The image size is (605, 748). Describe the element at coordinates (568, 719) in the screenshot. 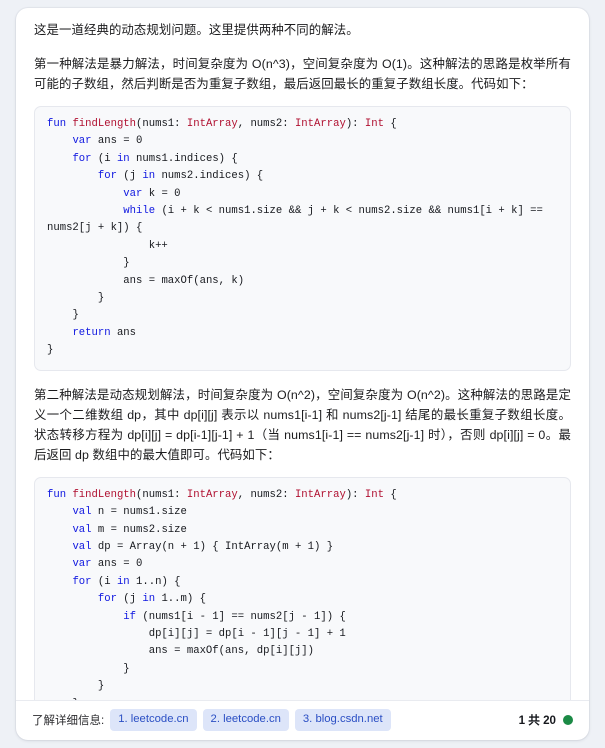

I see `green-dot-icon` at that location.